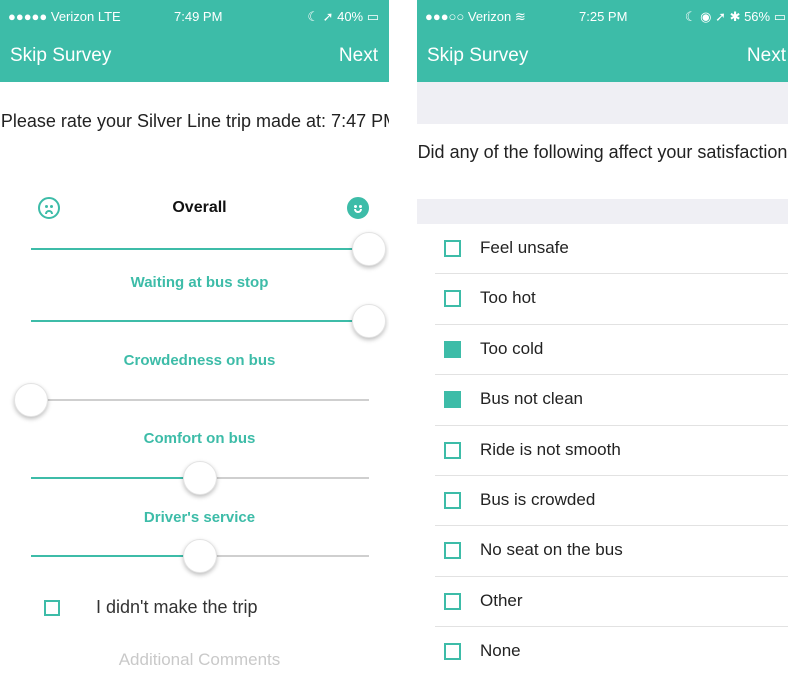 This screenshot has height=674, width=788. I want to click on slider-driver, so click(200, 556).